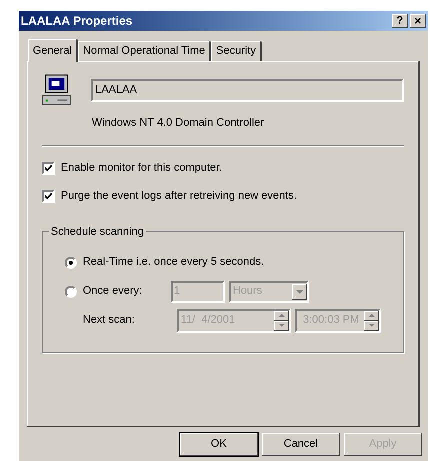 The width and height of the screenshot is (430, 461). What do you see at coordinates (418, 21) in the screenshot?
I see `close-button: ×` at bounding box center [418, 21].